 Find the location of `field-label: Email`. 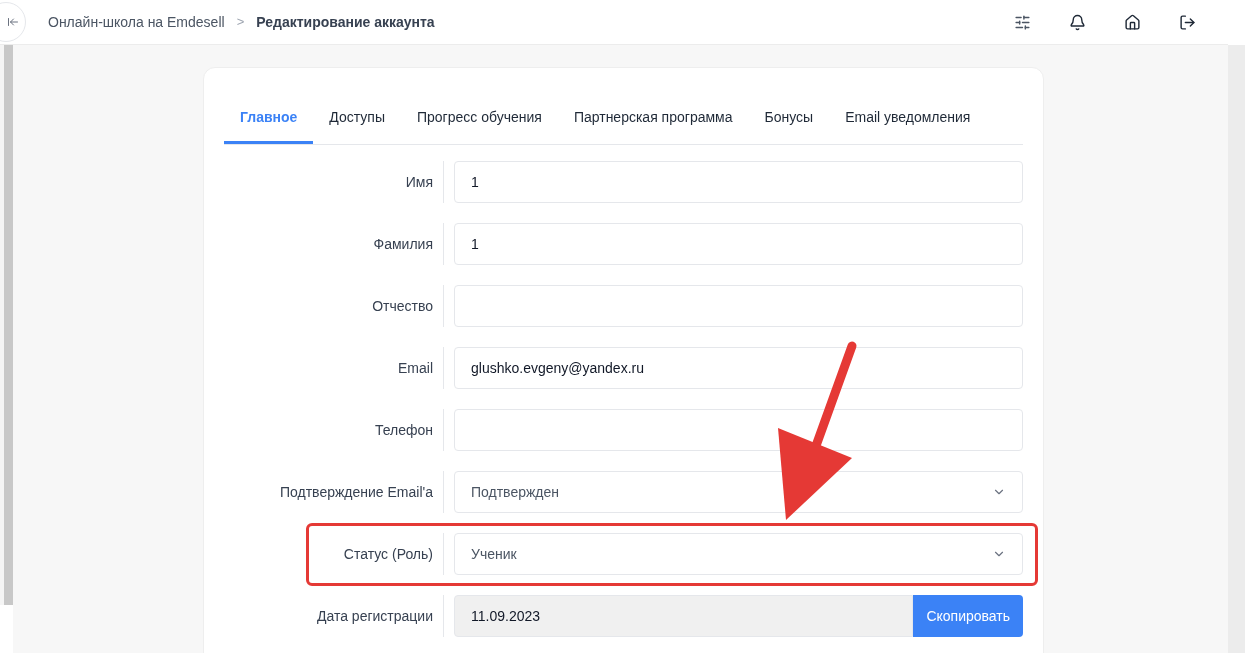

field-label: Email is located at coordinates (415, 368).